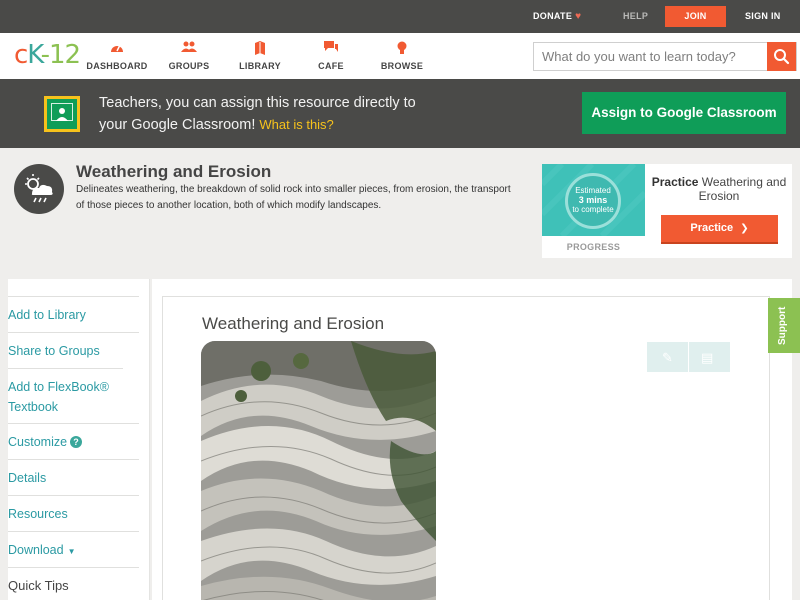 This screenshot has height=600, width=800. Describe the element at coordinates (695, 16) in the screenshot. I see `join-button: JOIN` at that location.